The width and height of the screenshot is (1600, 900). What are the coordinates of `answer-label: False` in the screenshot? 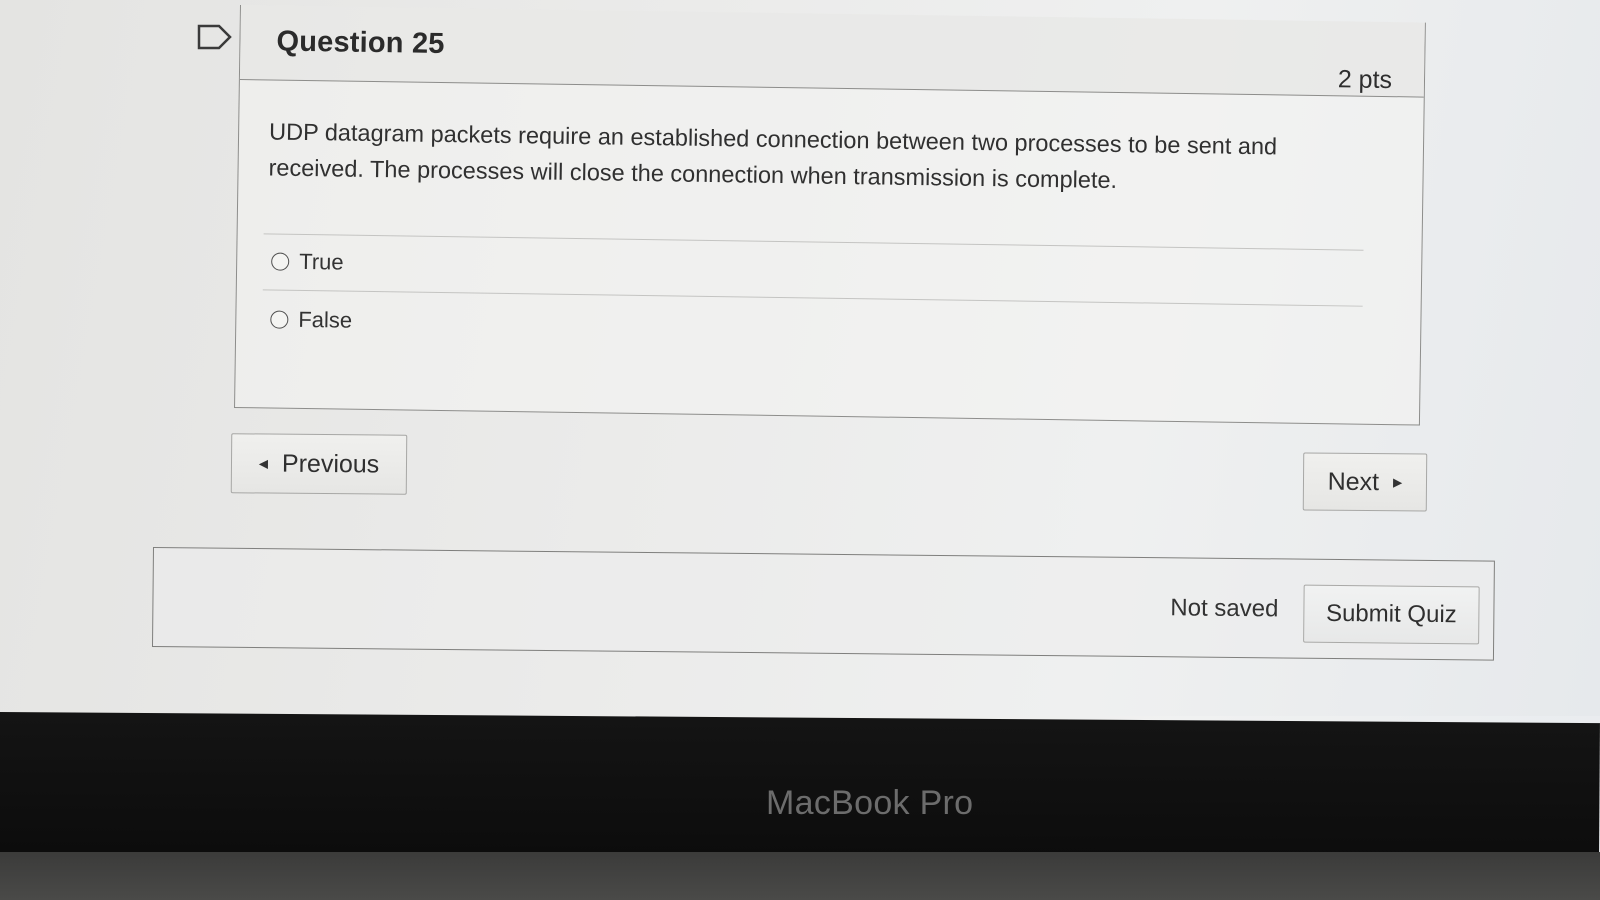 It's located at (325, 319).